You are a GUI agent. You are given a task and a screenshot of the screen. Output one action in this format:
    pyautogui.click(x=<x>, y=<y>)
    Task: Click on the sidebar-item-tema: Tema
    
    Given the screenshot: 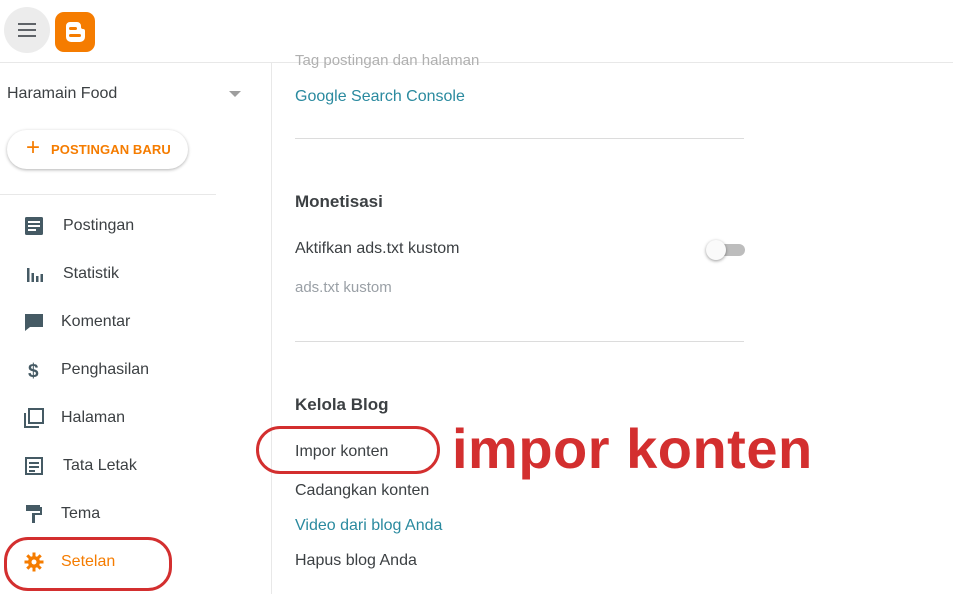 What is the action you would take?
    pyautogui.click(x=135, y=514)
    